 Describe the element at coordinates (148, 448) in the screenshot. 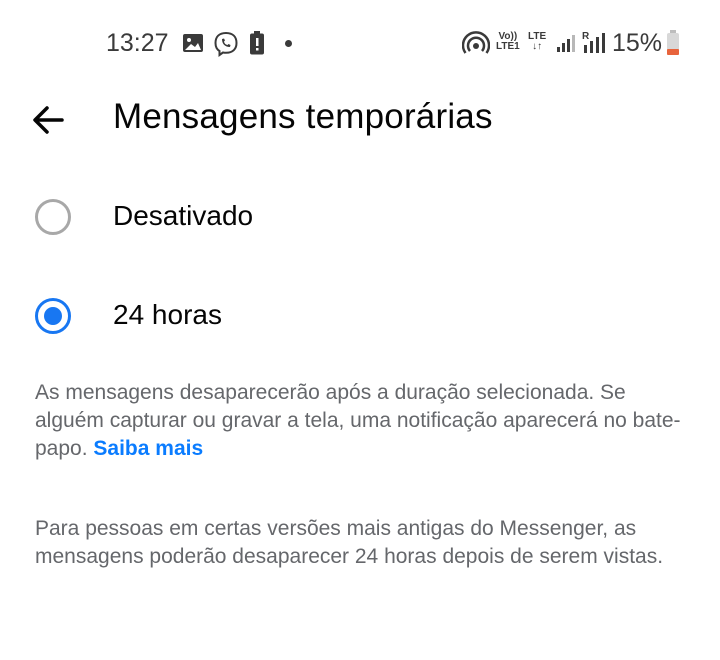

I see `learn-more-link: Saiba mais` at that location.